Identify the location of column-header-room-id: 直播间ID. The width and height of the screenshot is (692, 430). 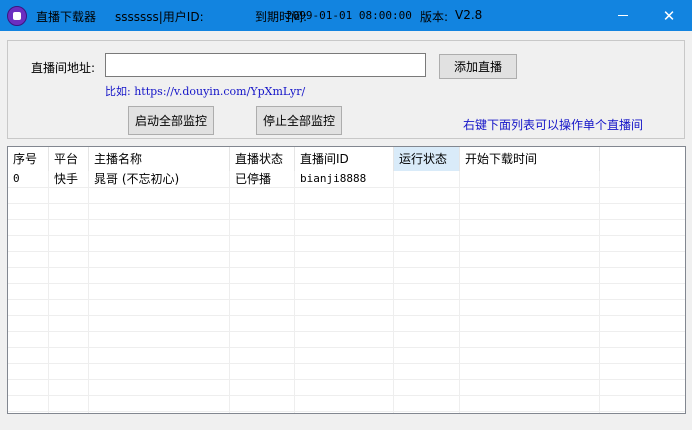
(344, 159).